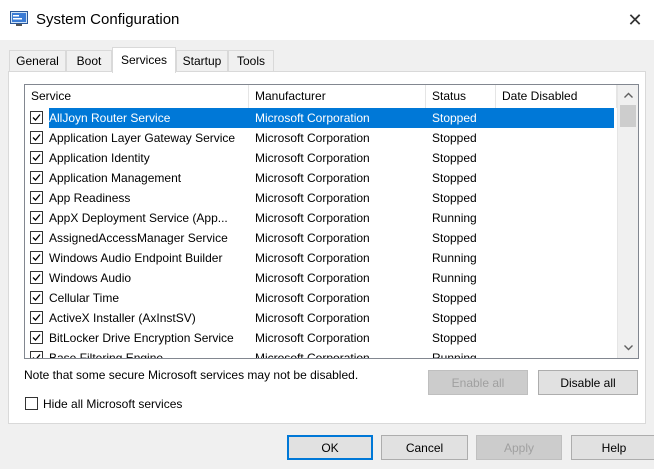 Image resolution: width=654 pixels, height=469 pixels. I want to click on title-bar: System Configuration ✕, so click(327, 20).